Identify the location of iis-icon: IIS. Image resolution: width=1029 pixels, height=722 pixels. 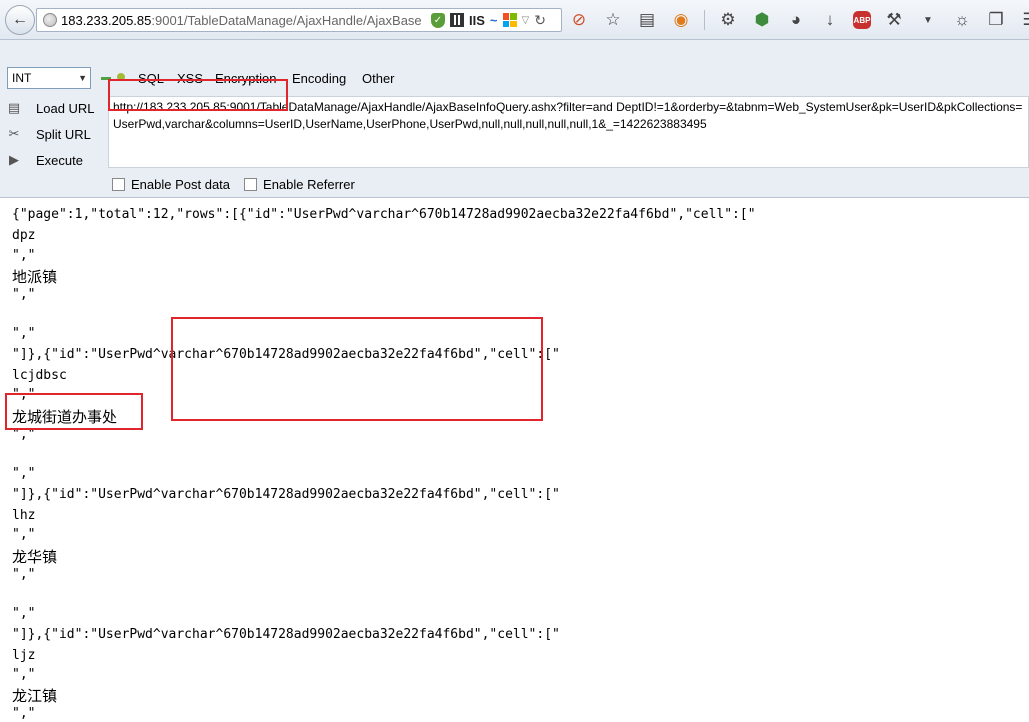
(477, 20).